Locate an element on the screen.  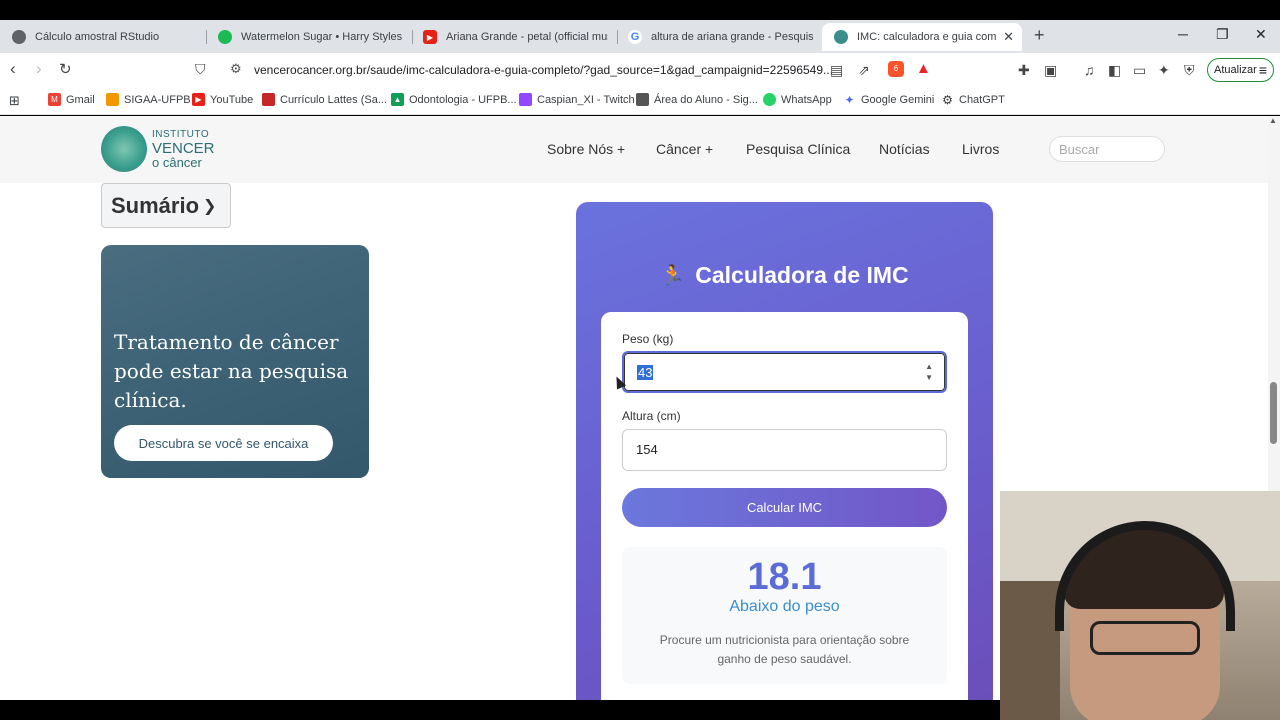
reader-mode-icon: ▤ is located at coordinates (836, 70).